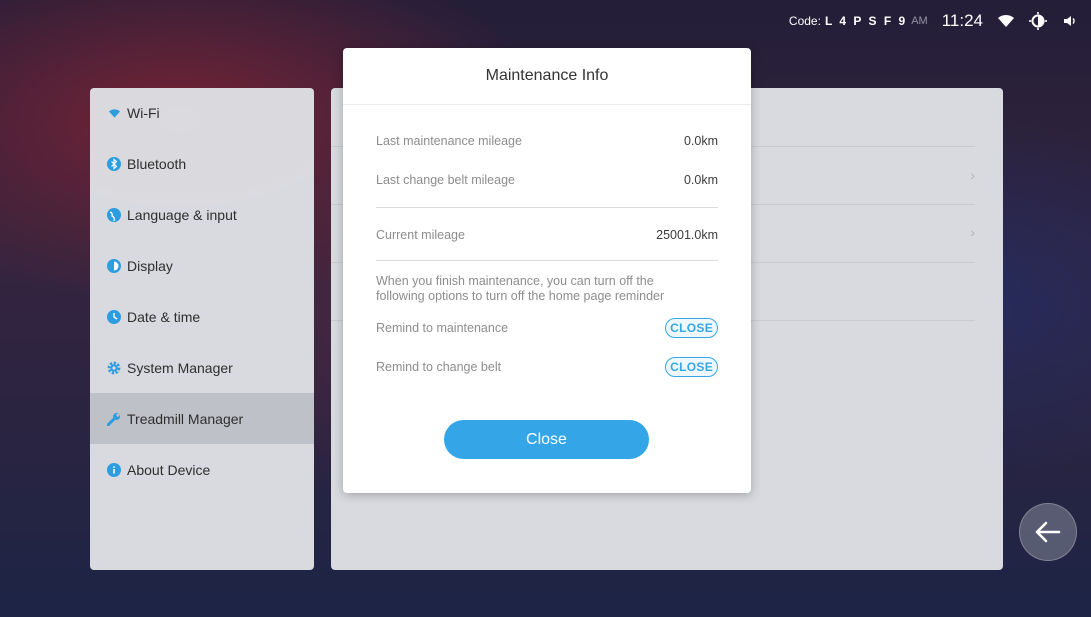 The height and width of the screenshot is (617, 1091). I want to click on bluetooth-icon, so click(114, 163).